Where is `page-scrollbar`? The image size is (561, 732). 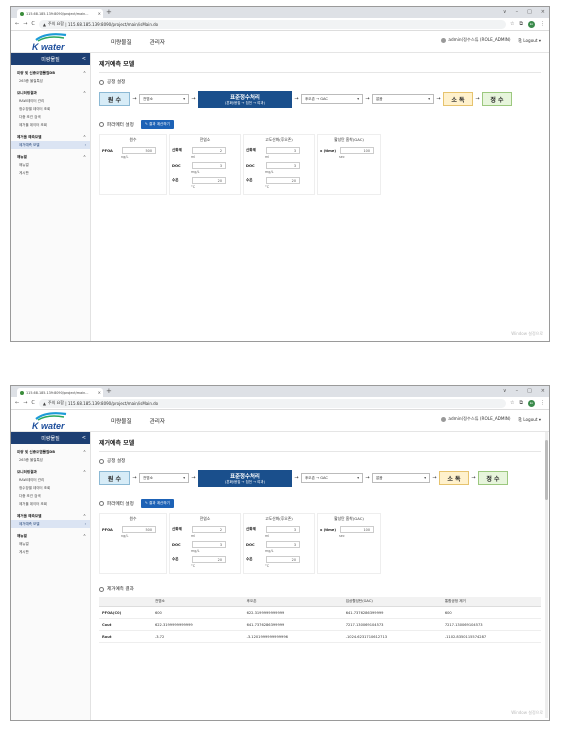
page-scrollbar is located at coordinates (546, 575).